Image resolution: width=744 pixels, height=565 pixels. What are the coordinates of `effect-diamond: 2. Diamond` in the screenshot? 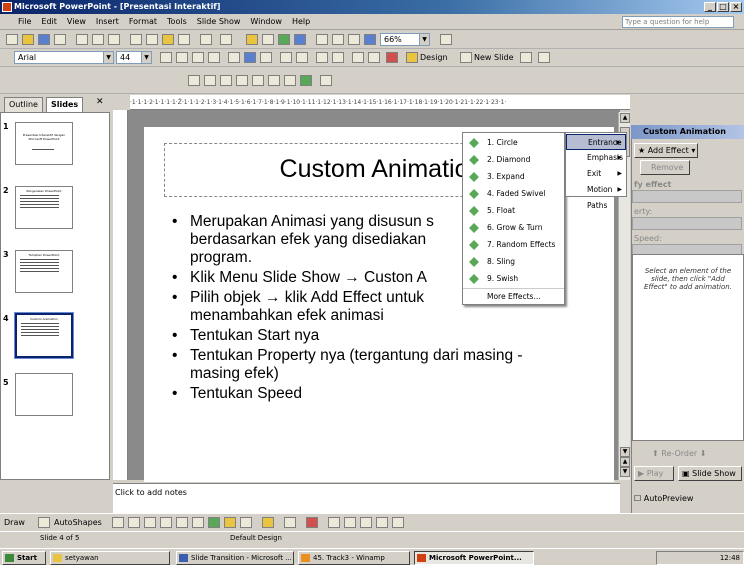 It's located at (513, 160).